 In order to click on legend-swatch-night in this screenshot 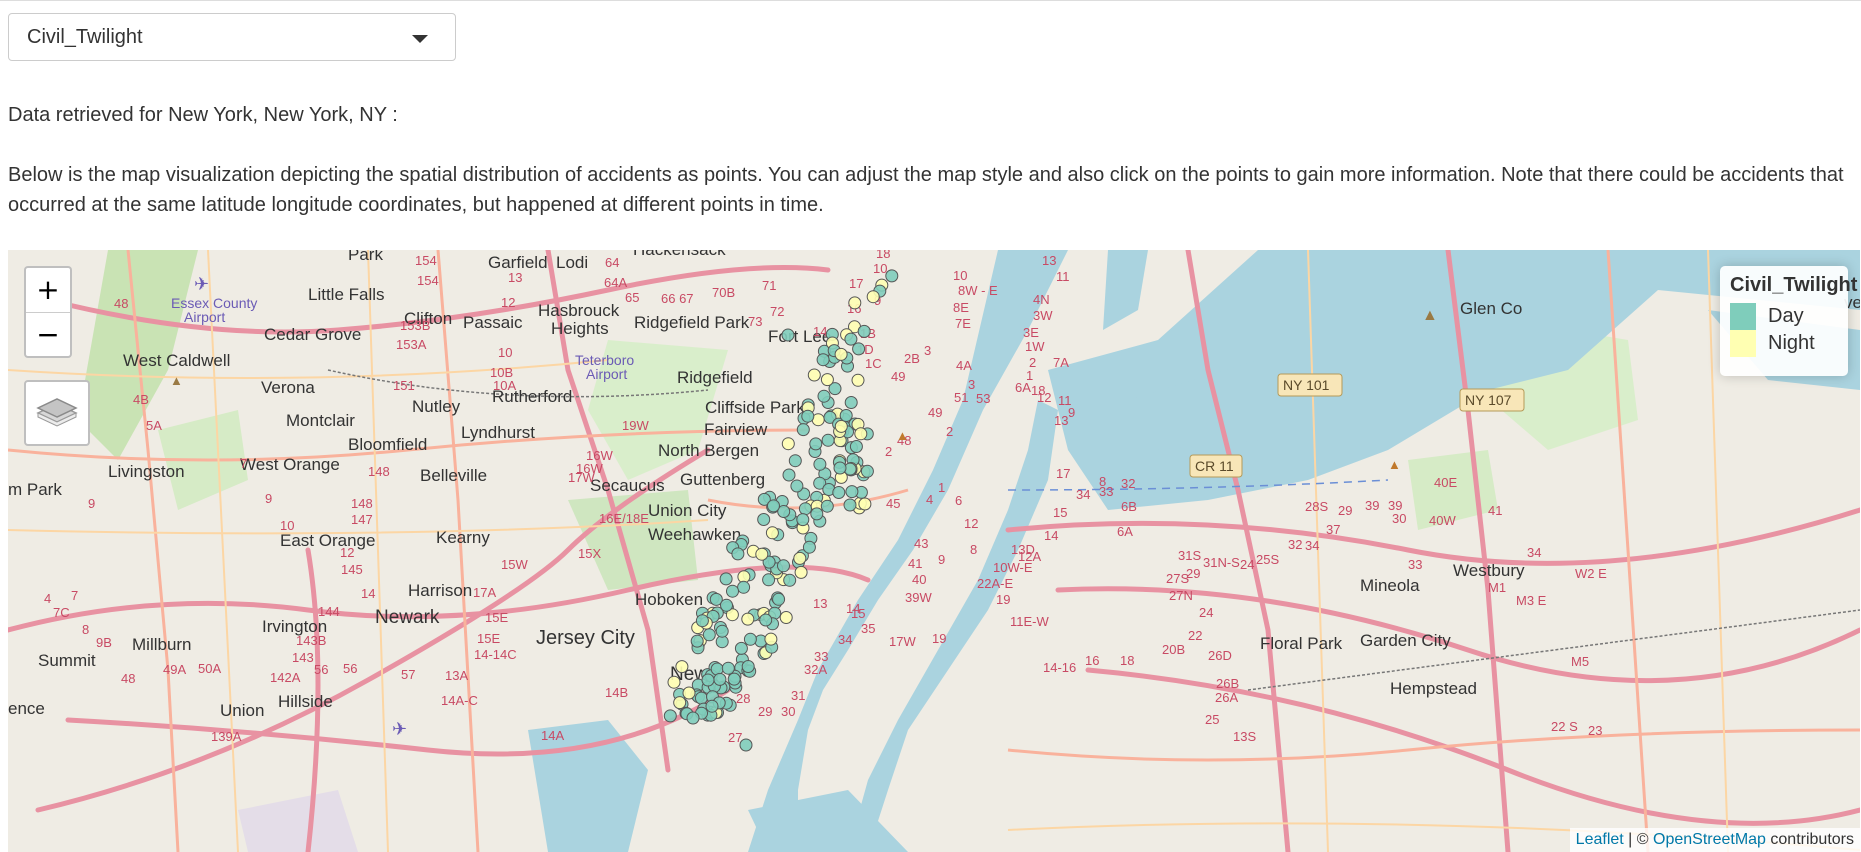, I will do `click(1743, 343)`.